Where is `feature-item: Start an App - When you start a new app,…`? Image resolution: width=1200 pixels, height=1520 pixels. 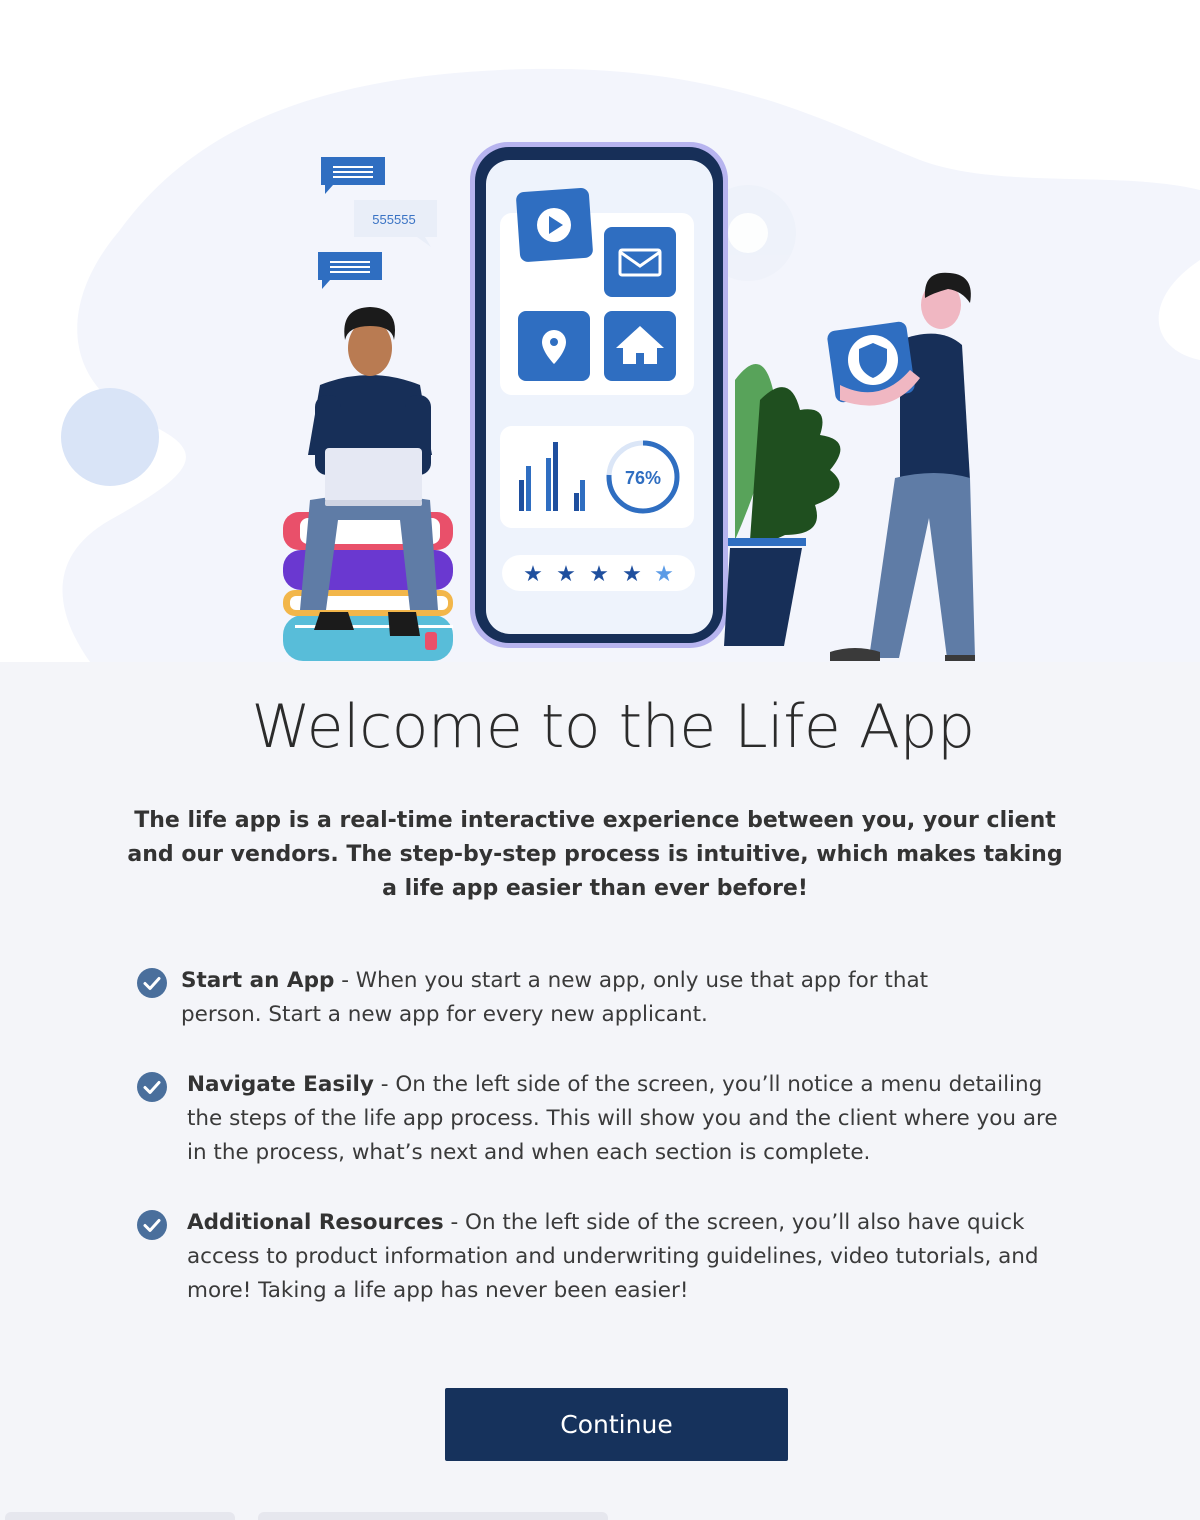
feature-item: Start an App - When you start a new app,… is located at coordinates (606, 998).